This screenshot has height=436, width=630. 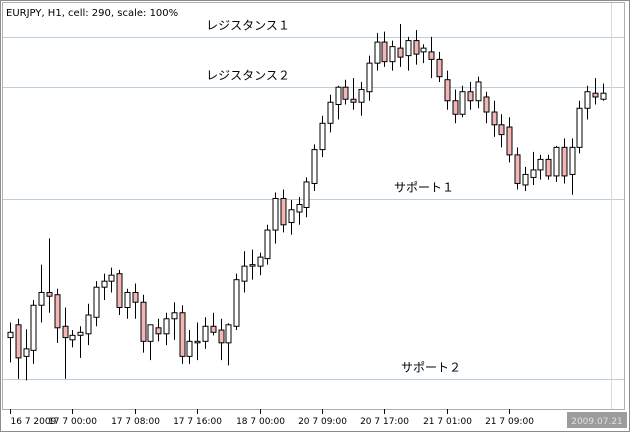 What do you see at coordinates (135, 422) in the screenshot?
I see `x-tick-label: 17 7 08:00` at bounding box center [135, 422].